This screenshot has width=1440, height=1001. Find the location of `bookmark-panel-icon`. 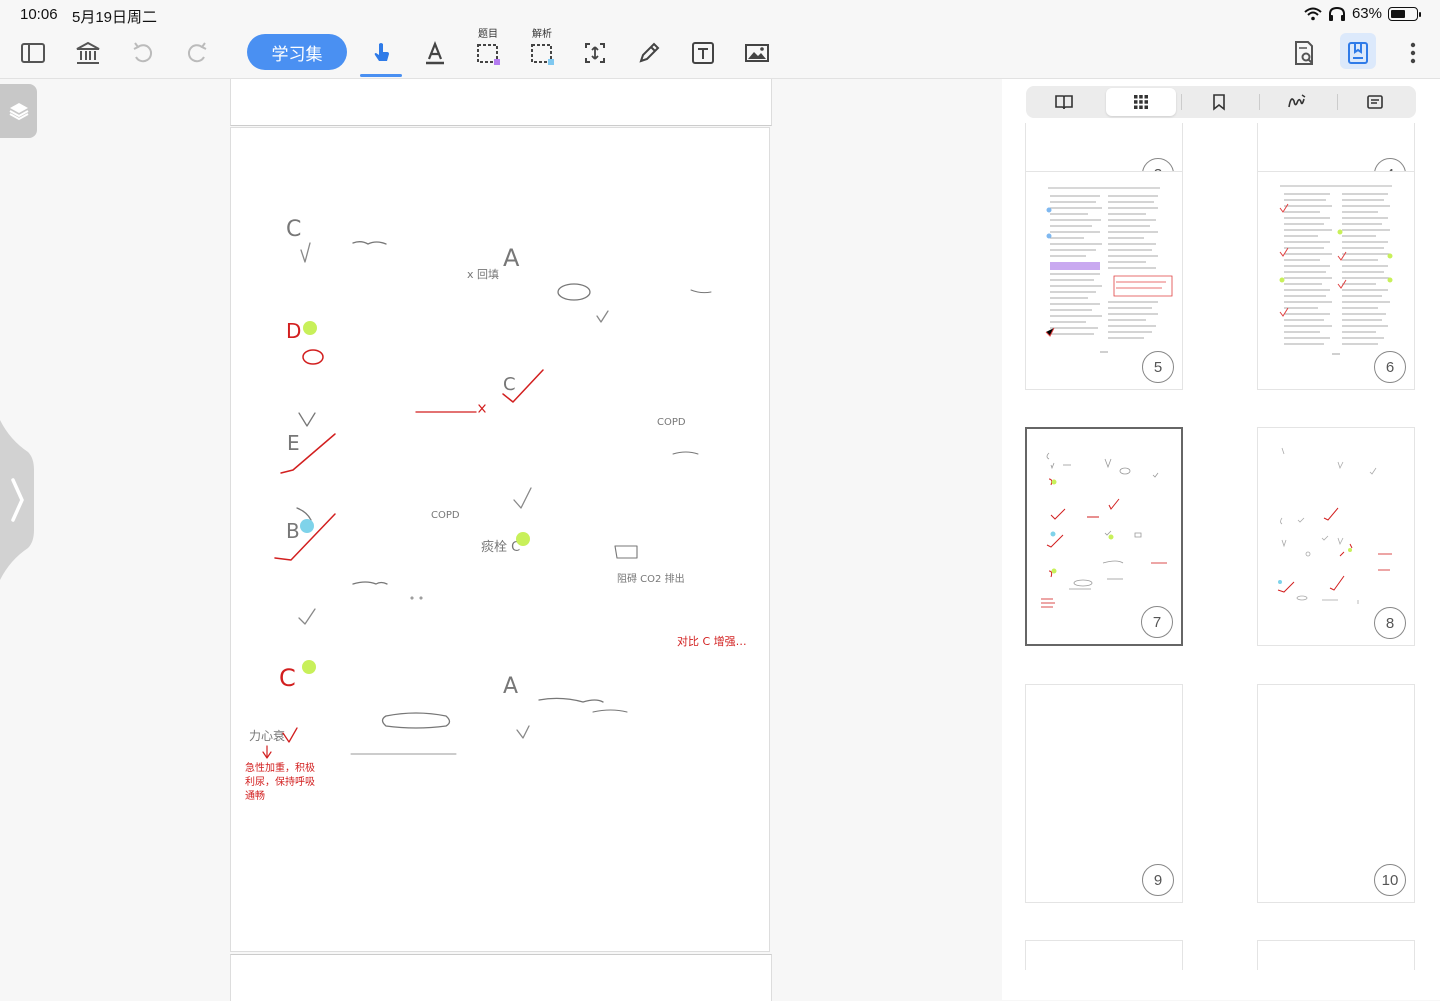

bookmark-panel-icon is located at coordinates (1358, 53).